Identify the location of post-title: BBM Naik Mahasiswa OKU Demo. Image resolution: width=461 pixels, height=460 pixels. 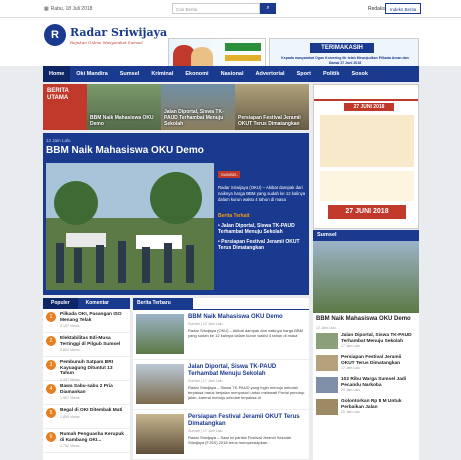
(247, 317).